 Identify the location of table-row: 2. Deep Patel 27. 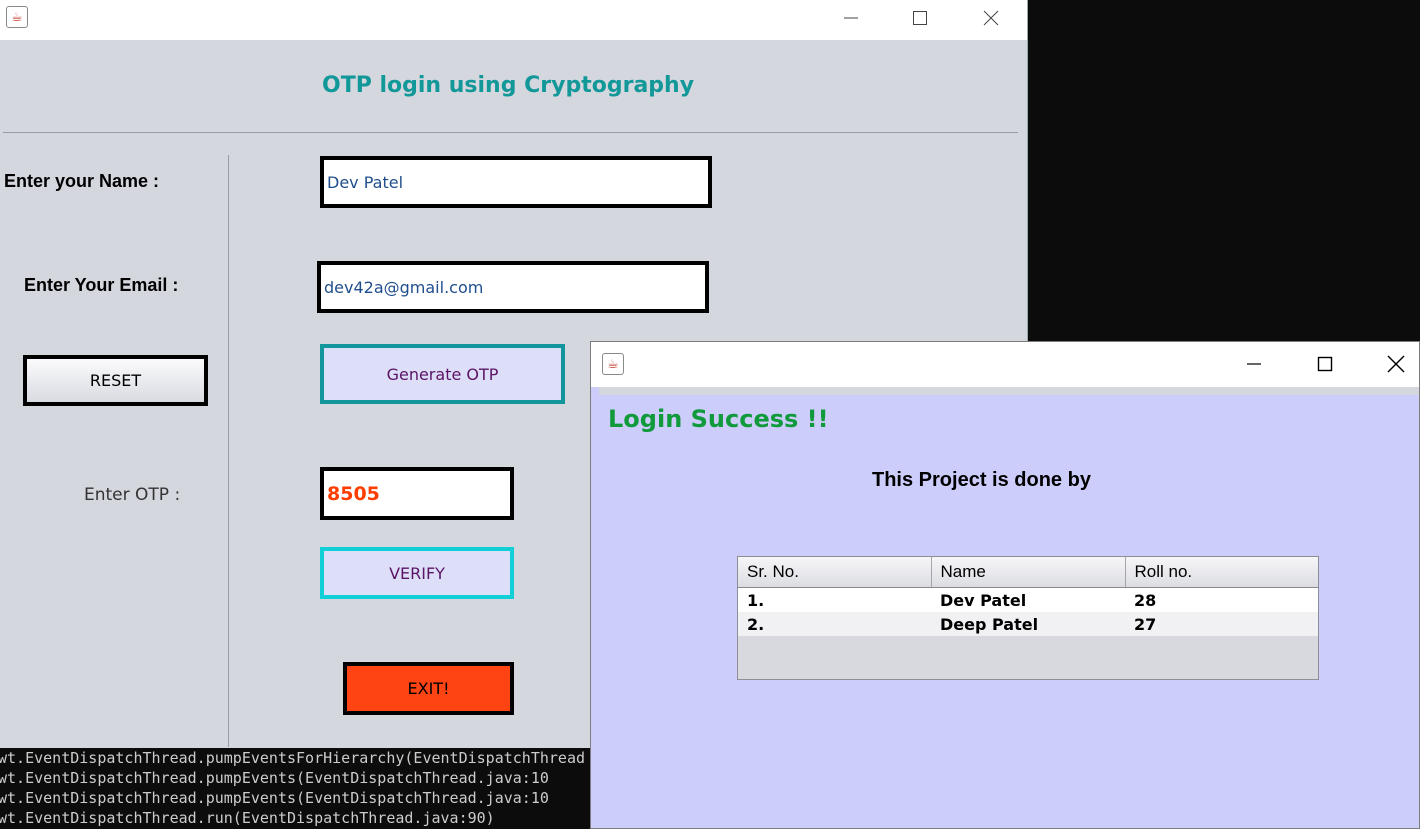
(1028, 624).